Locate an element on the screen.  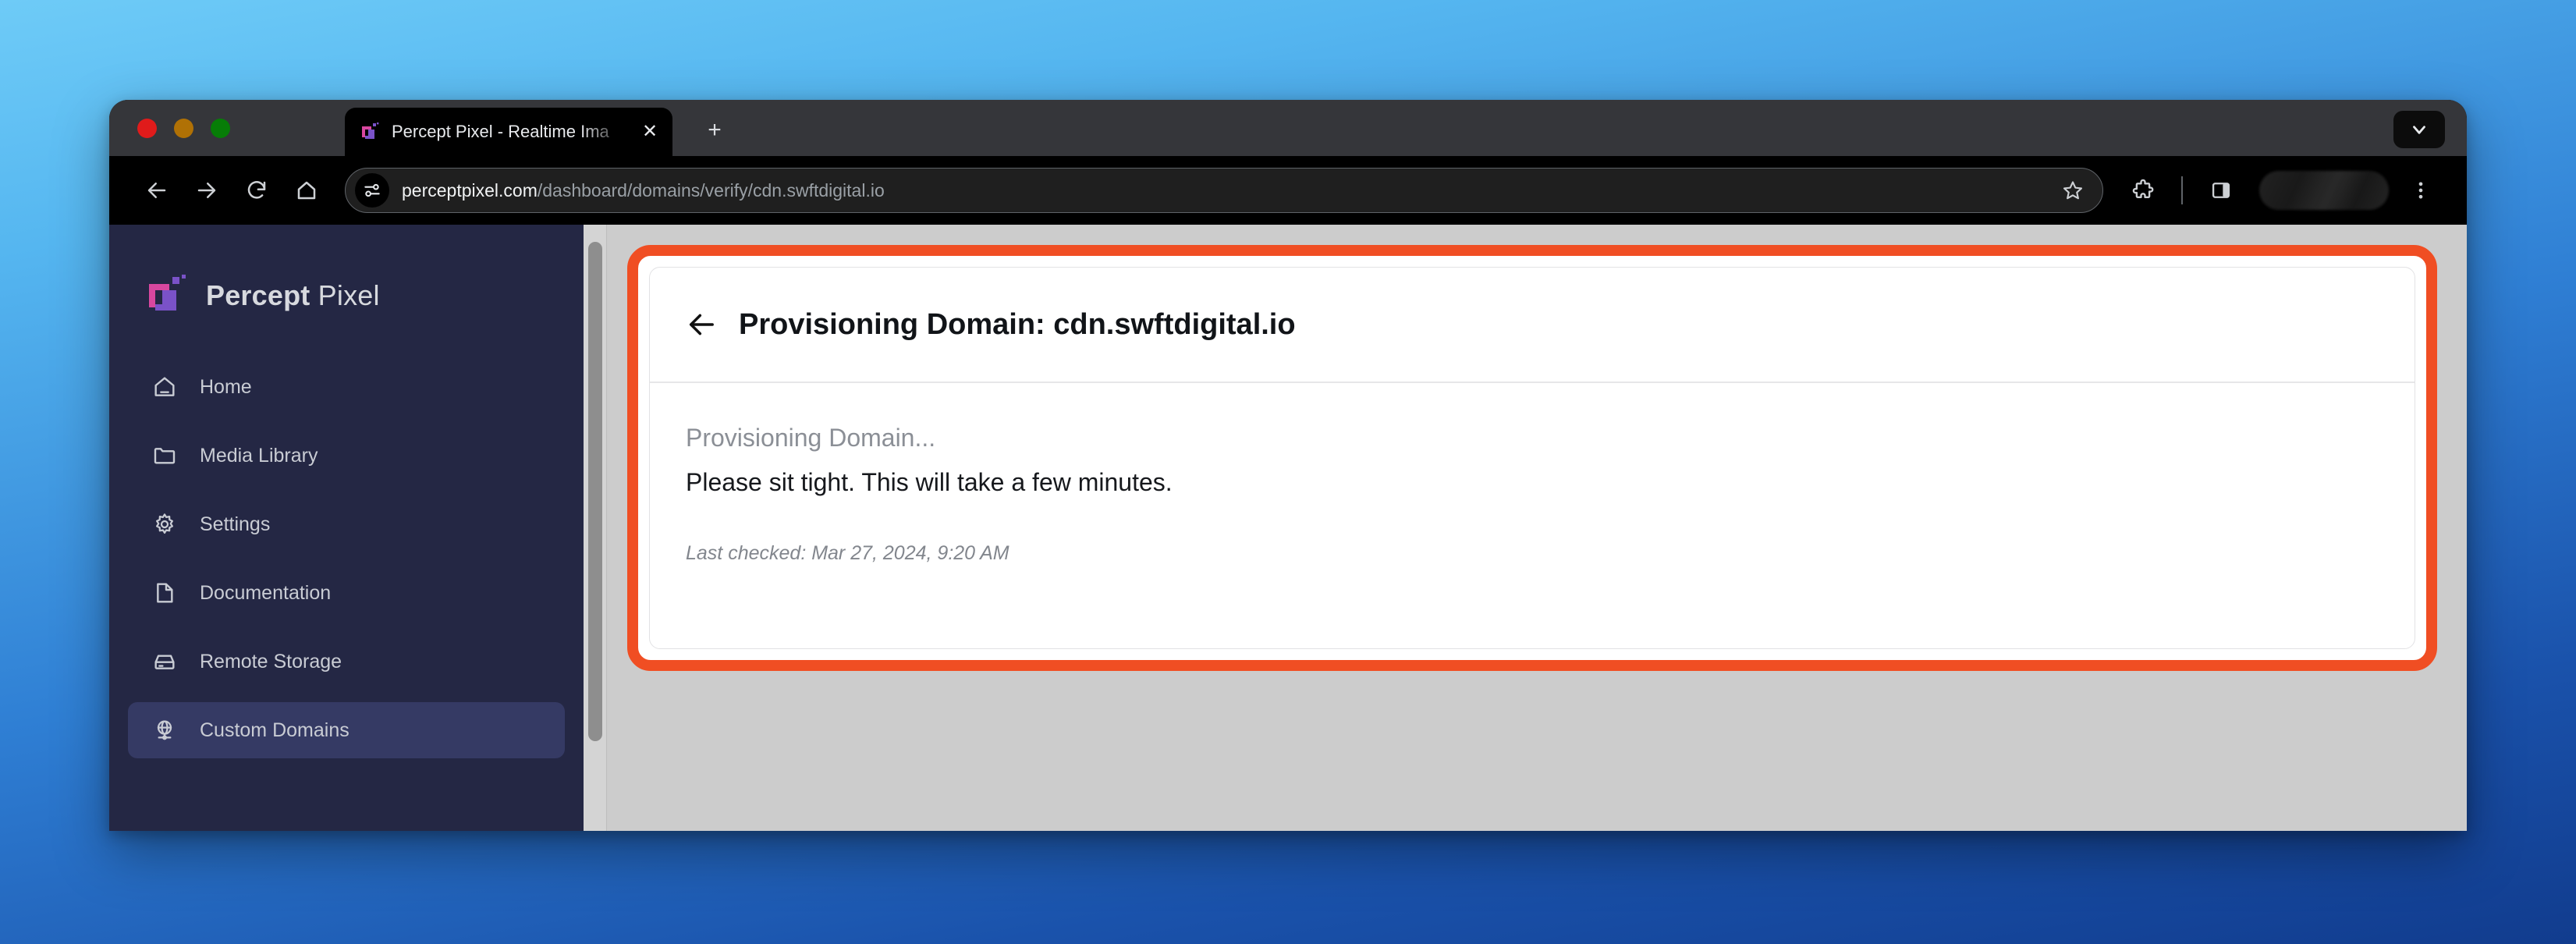
hard-drive-icon is located at coordinates (164, 661).